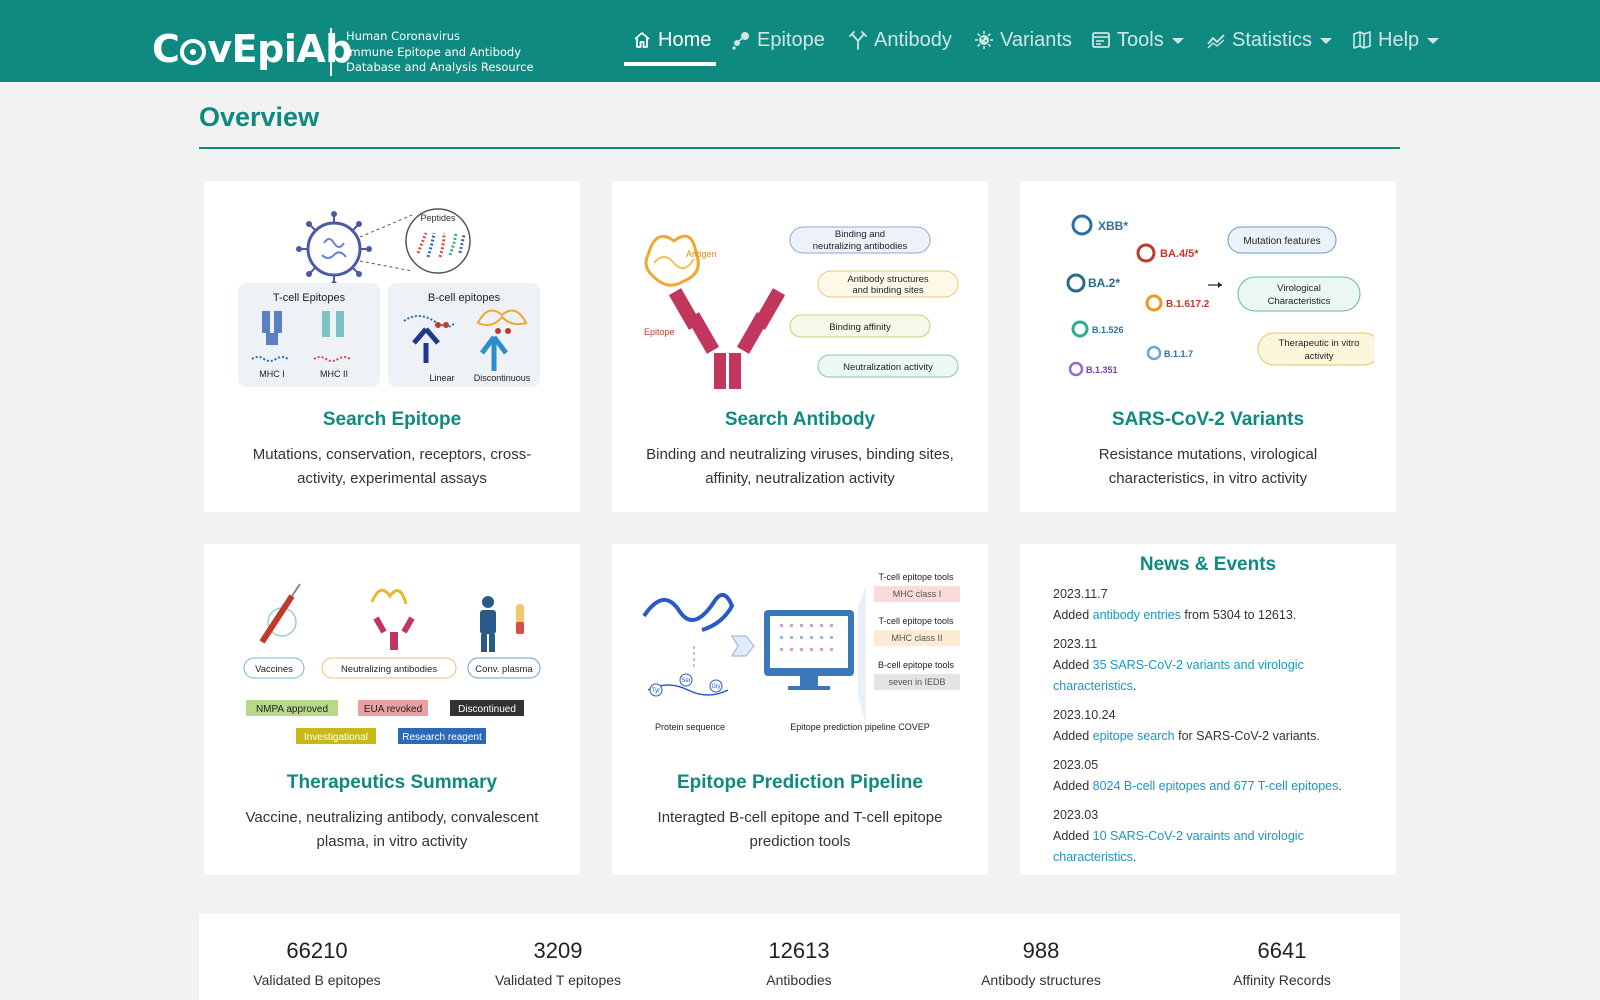 This screenshot has width=1600, height=1000. I want to click on nav-statistics-dropdown: Statistics, so click(1269, 40).